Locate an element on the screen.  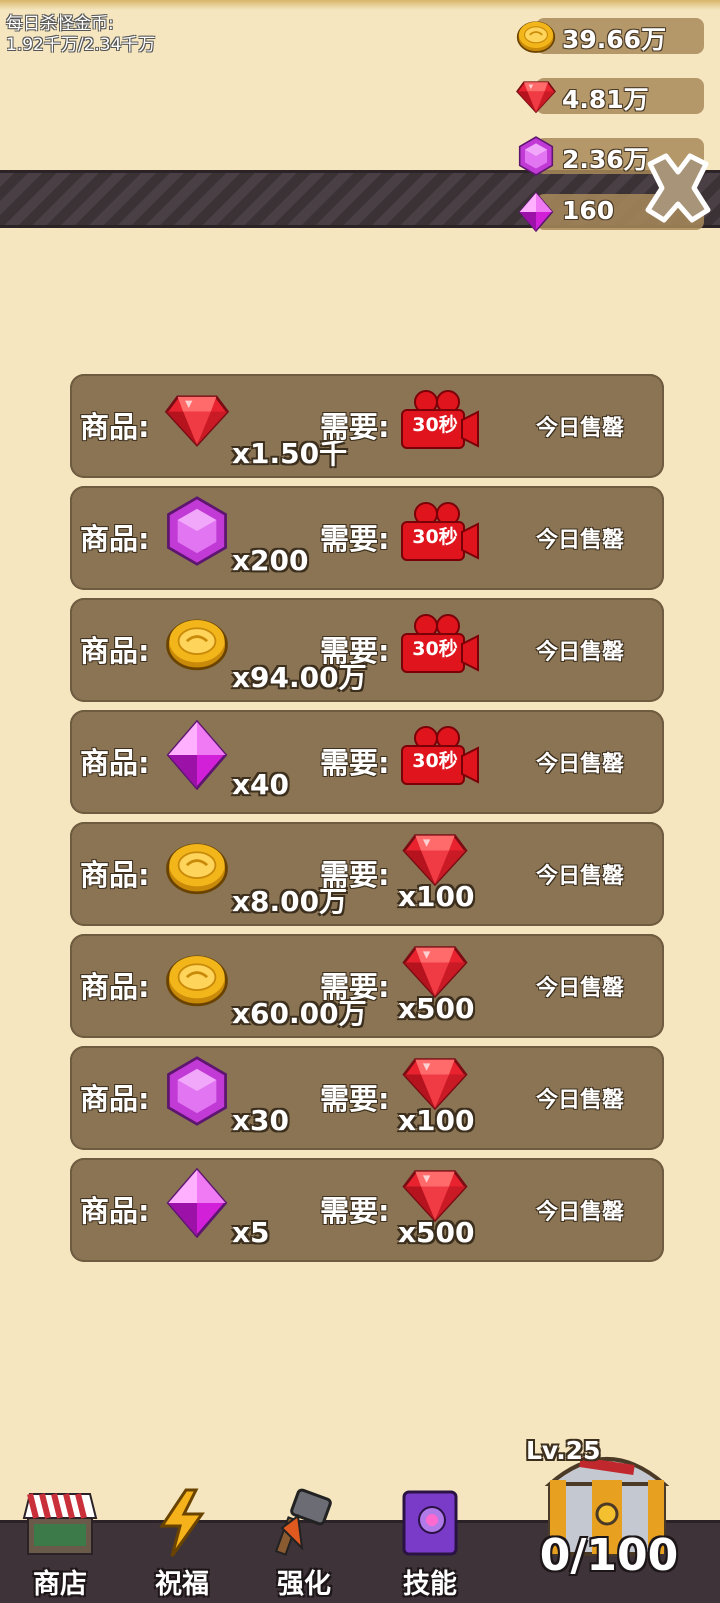
item-quantity: x30 is located at coordinates (261, 1120).